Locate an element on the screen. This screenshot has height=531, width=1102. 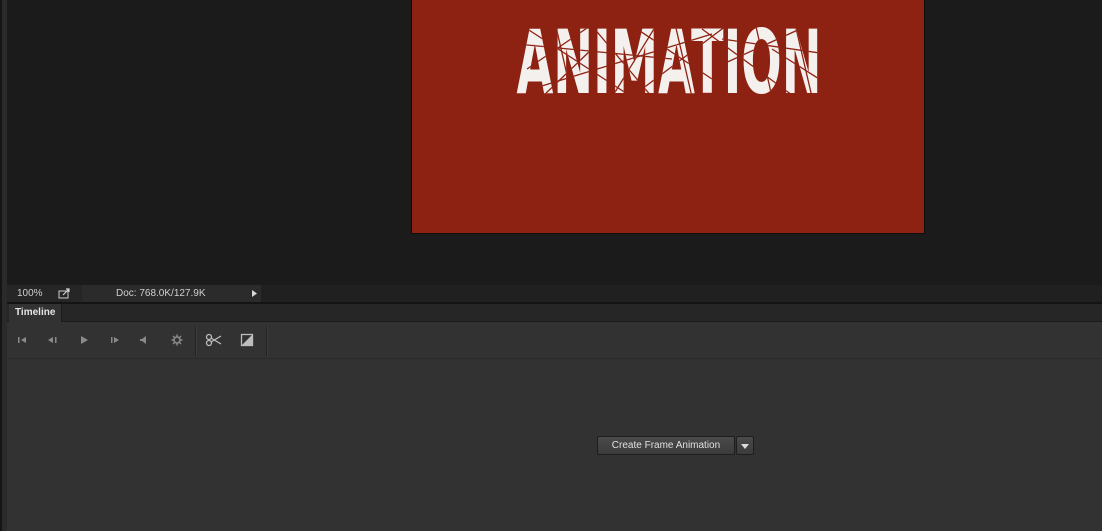
status-bar: 100% Doc: 768.0K/127.9K is located at coordinates (554, 293).